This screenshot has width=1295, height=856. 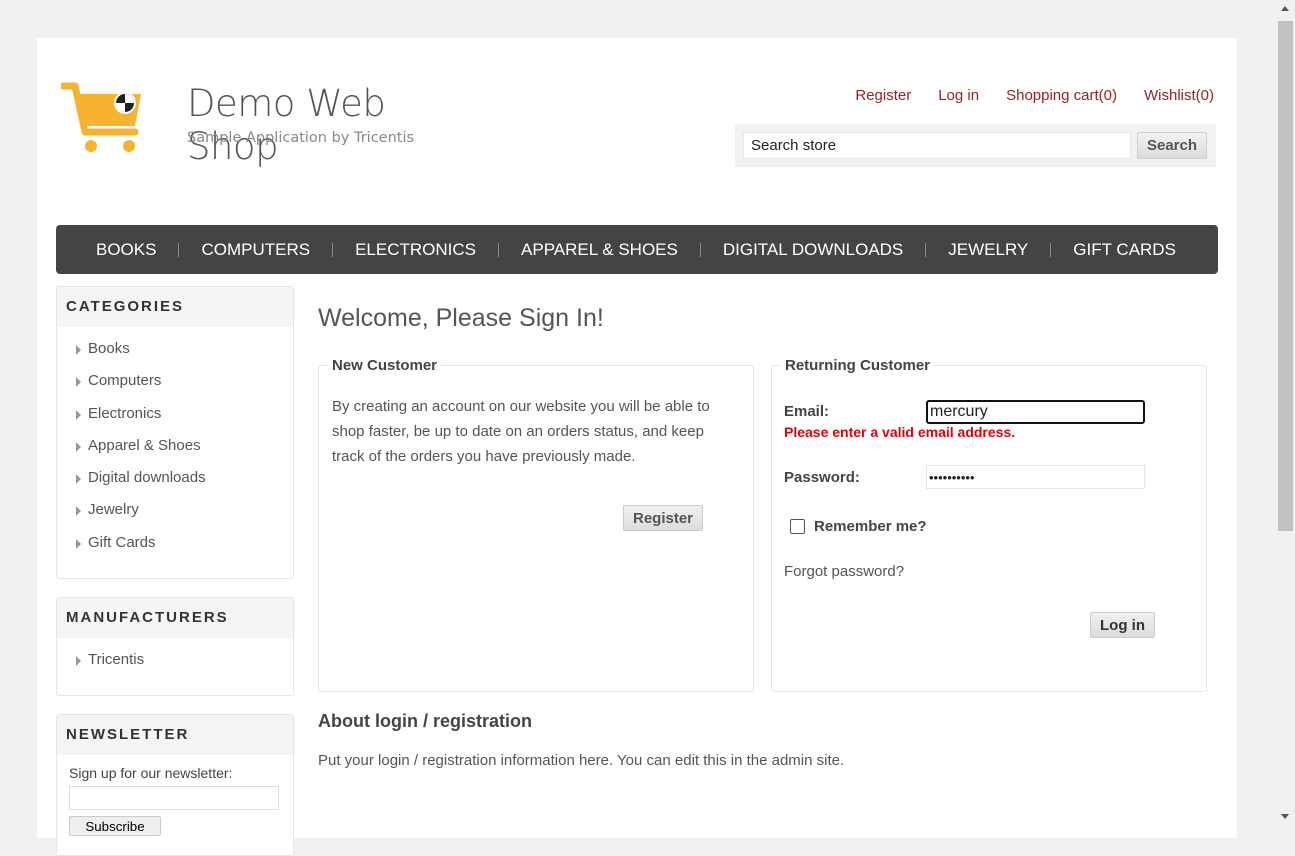 I want to click on forgot-password-link: Forgot password?, so click(x=844, y=571).